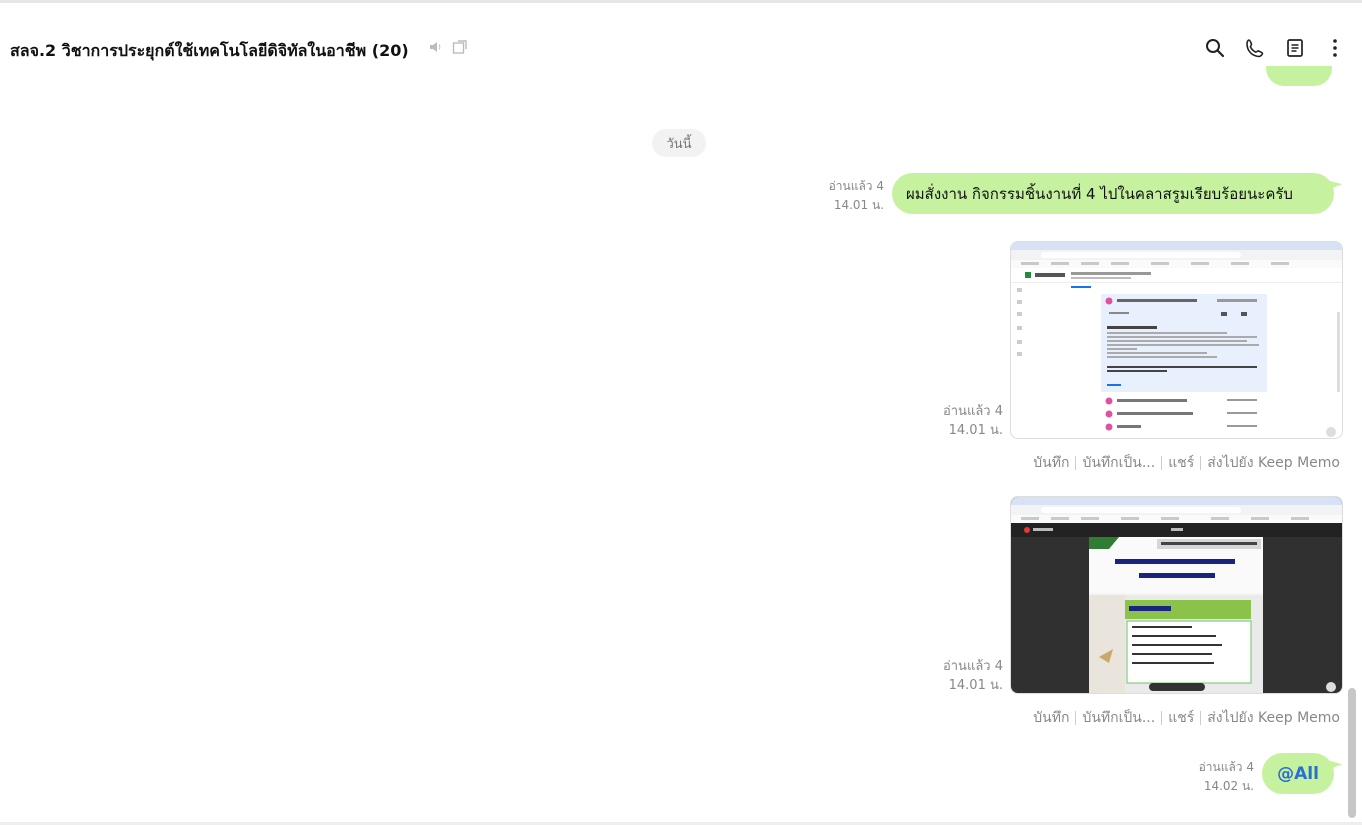  I want to click on search-icon, so click(1215, 48).